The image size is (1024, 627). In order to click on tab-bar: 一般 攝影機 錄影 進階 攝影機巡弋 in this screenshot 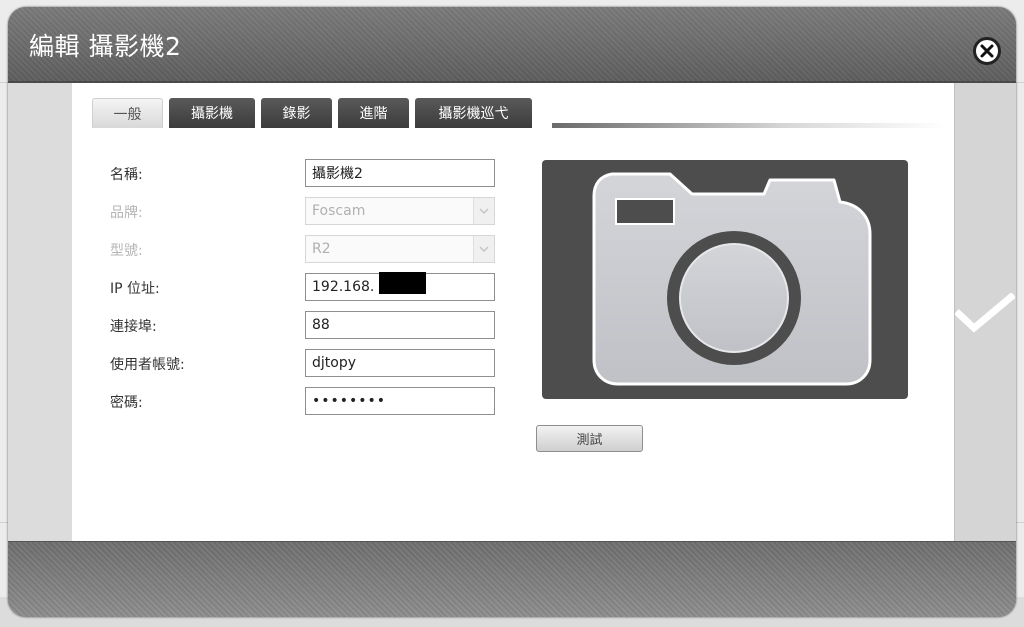, I will do `click(519, 113)`.